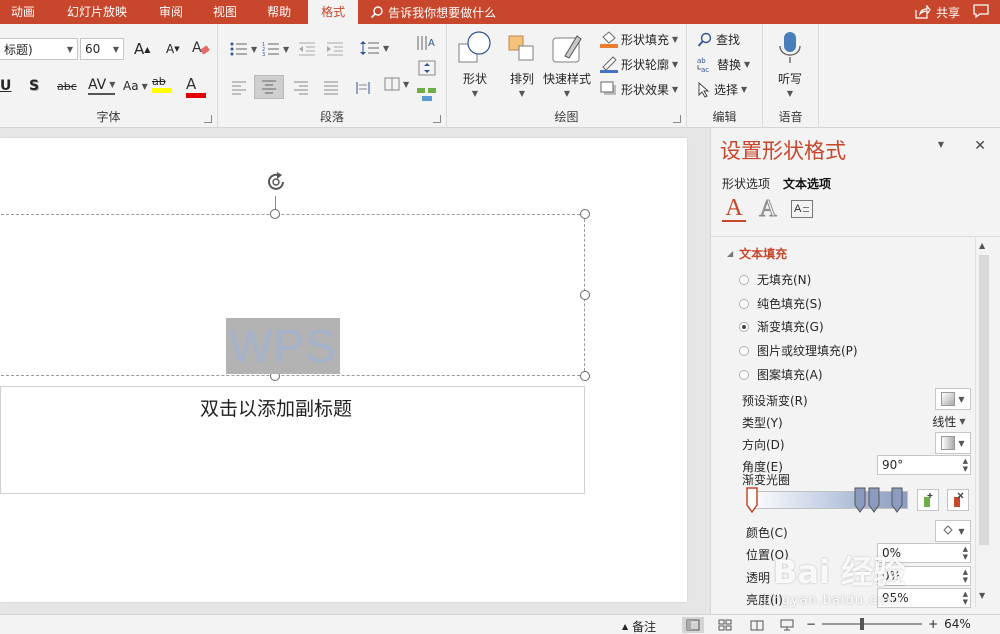 This screenshot has width=1000, height=634. Describe the element at coordinates (638, 39) in the screenshot. I see `shape-fill-button: 形状填充 ▼` at that location.